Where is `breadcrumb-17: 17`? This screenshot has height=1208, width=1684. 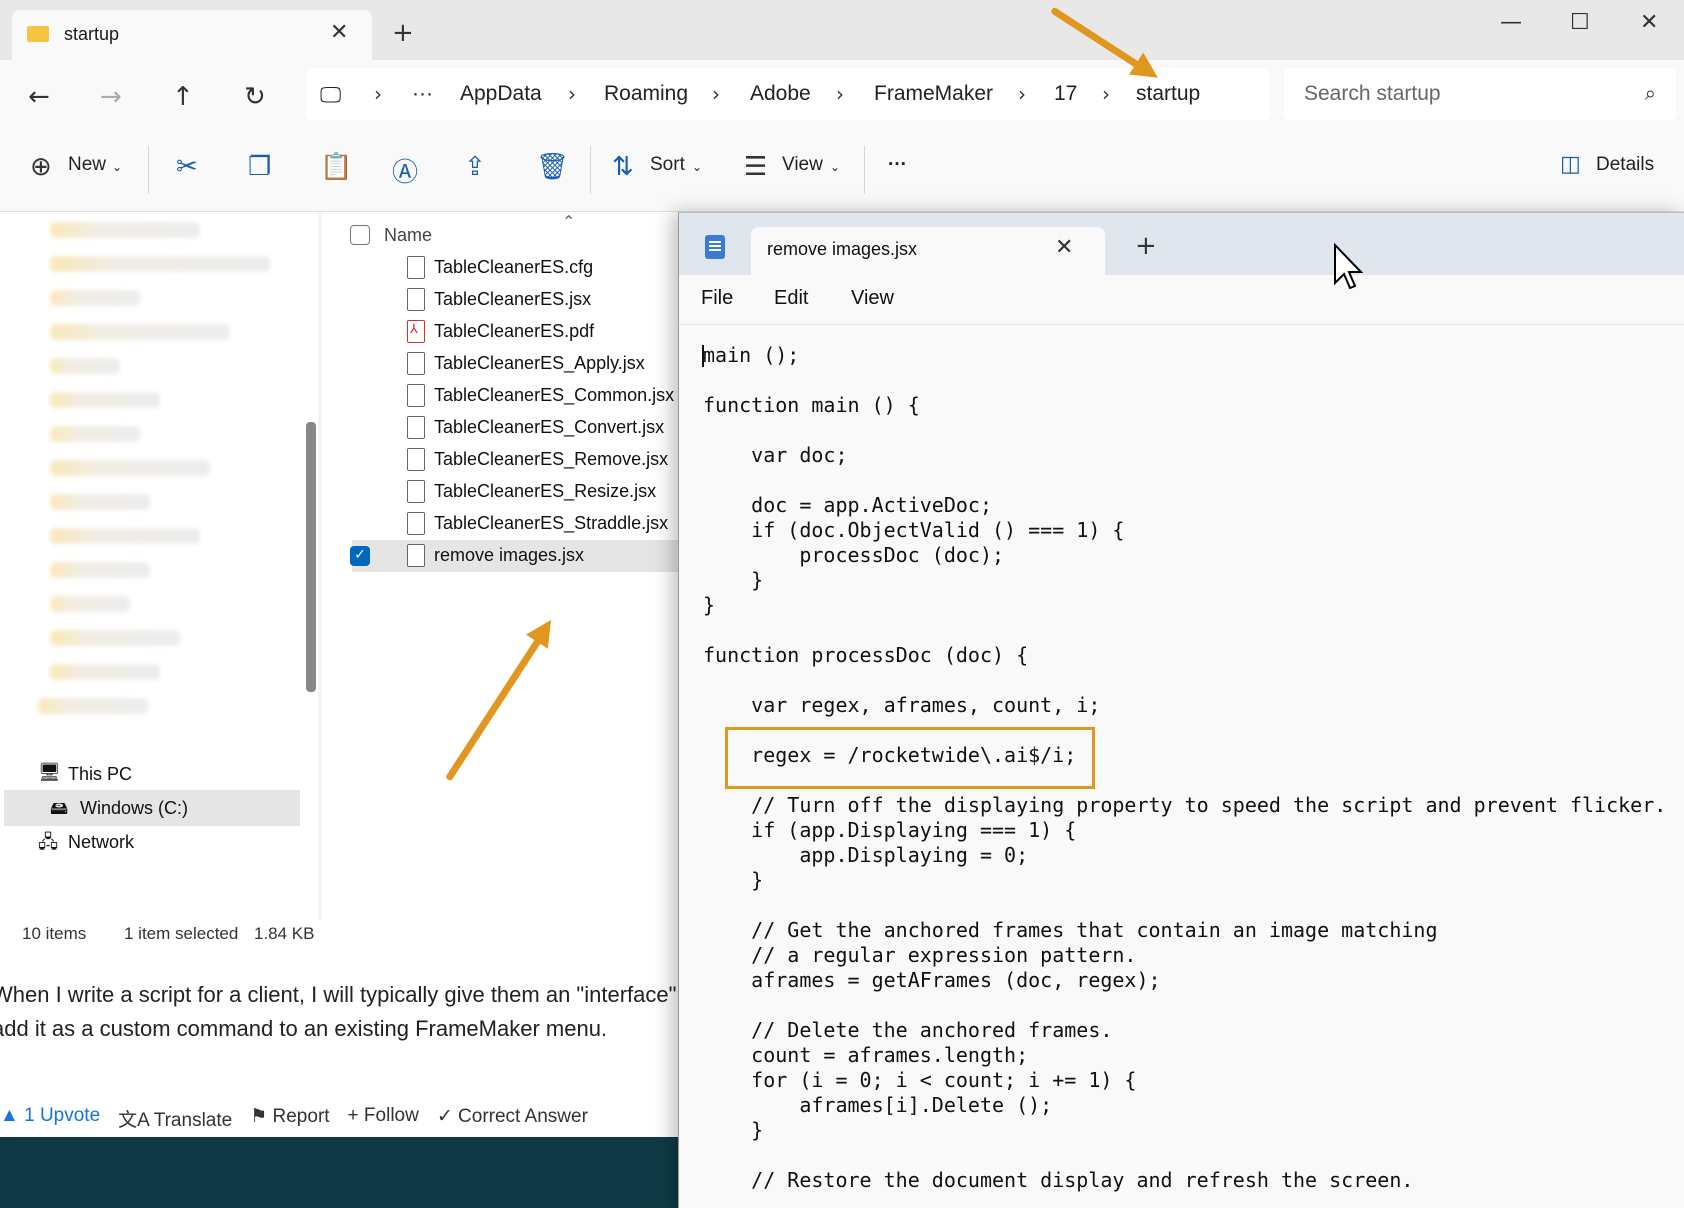
breadcrumb-17: 17 is located at coordinates (1065, 94).